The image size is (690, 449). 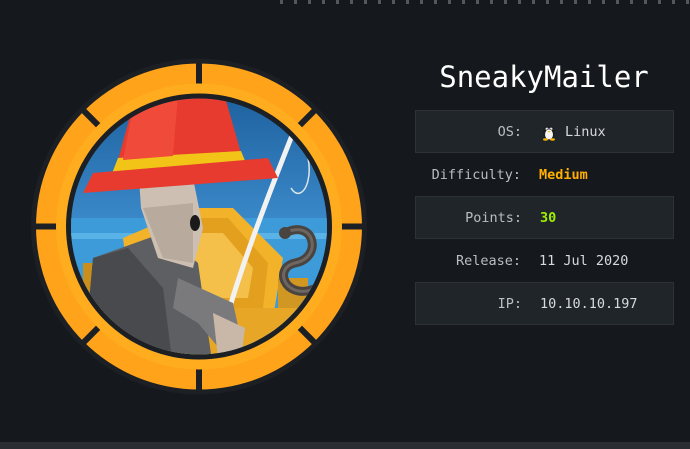 What do you see at coordinates (476, 174) in the screenshot?
I see `difficulty-label: Difficulty:` at bounding box center [476, 174].